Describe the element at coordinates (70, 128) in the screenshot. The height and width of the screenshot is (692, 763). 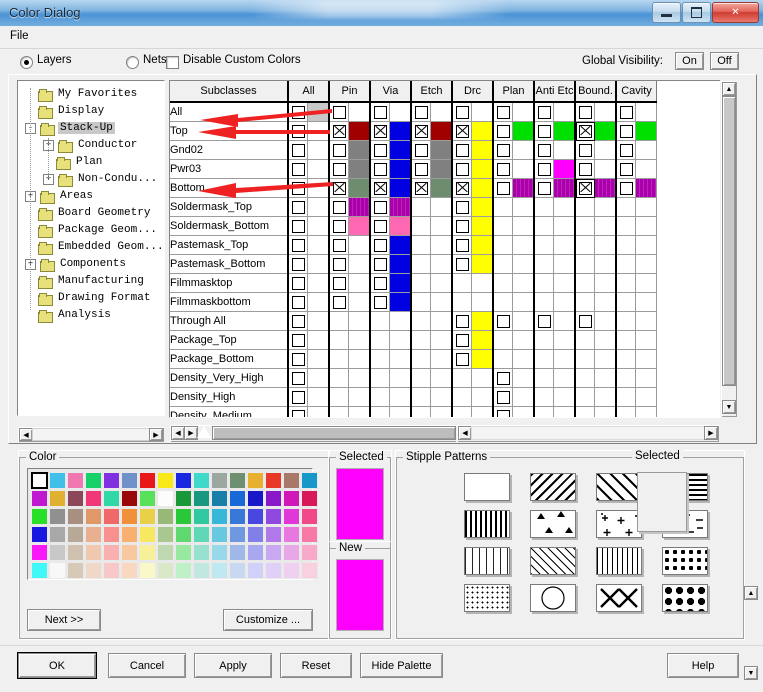
I see `tree-item-stack-up: - Stack-Up` at that location.